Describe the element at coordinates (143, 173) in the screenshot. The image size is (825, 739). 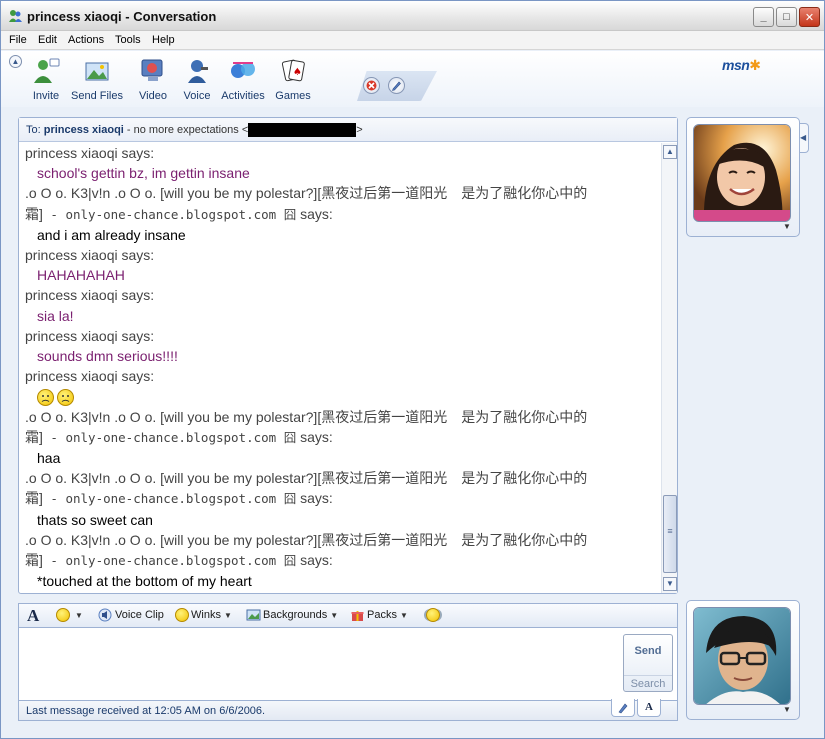
I see `message-text: school's gettin bz, im gettin insane` at that location.